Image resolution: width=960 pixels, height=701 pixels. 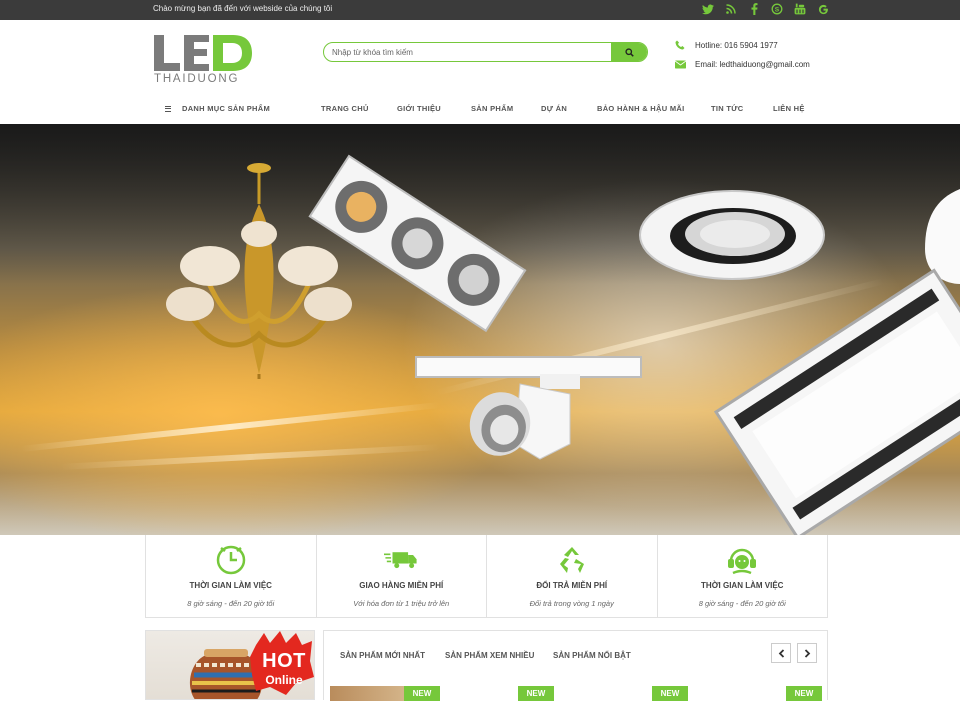 What do you see at coordinates (572, 560) in the screenshot?
I see `recycle-icon` at bounding box center [572, 560].